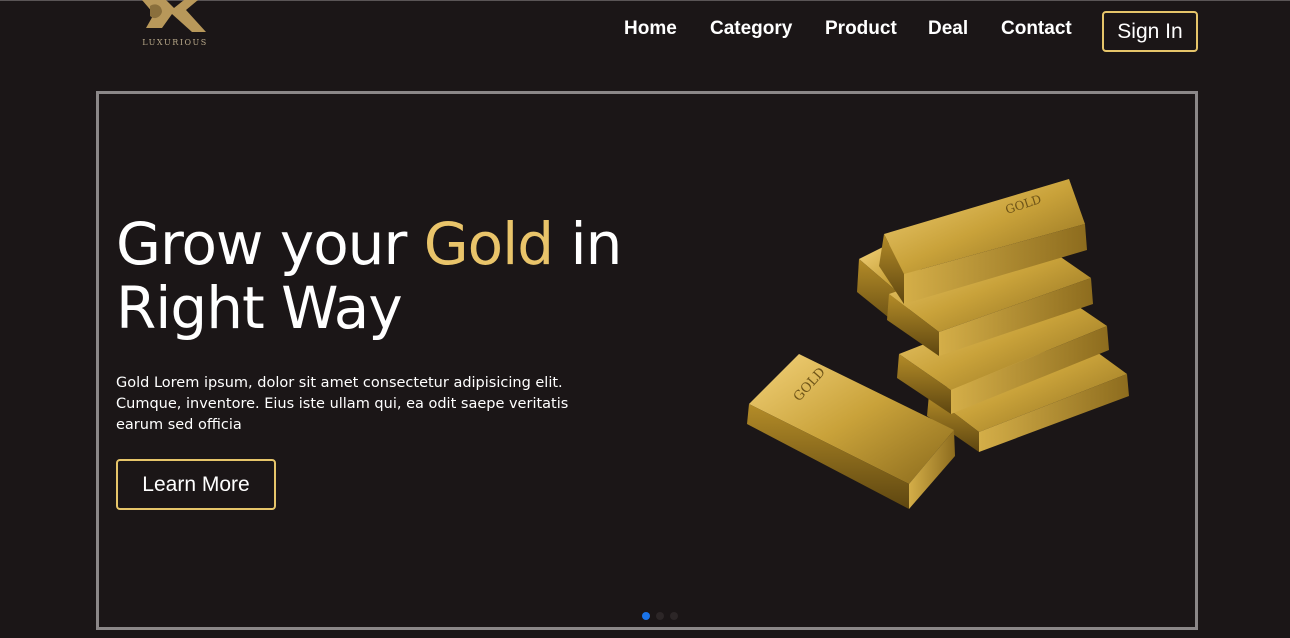 The height and width of the screenshot is (638, 1290). What do you see at coordinates (751, 29) in the screenshot?
I see `nav-category: Category` at bounding box center [751, 29].